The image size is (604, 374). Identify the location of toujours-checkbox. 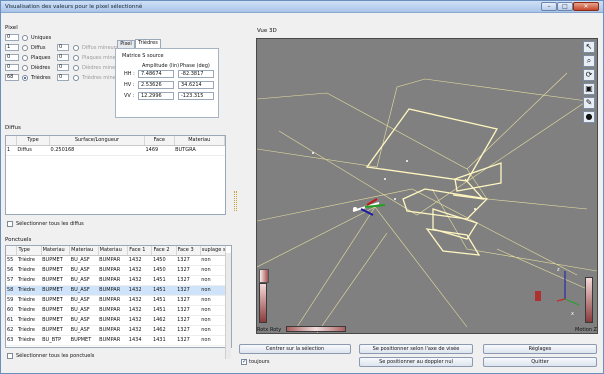
(244, 361).